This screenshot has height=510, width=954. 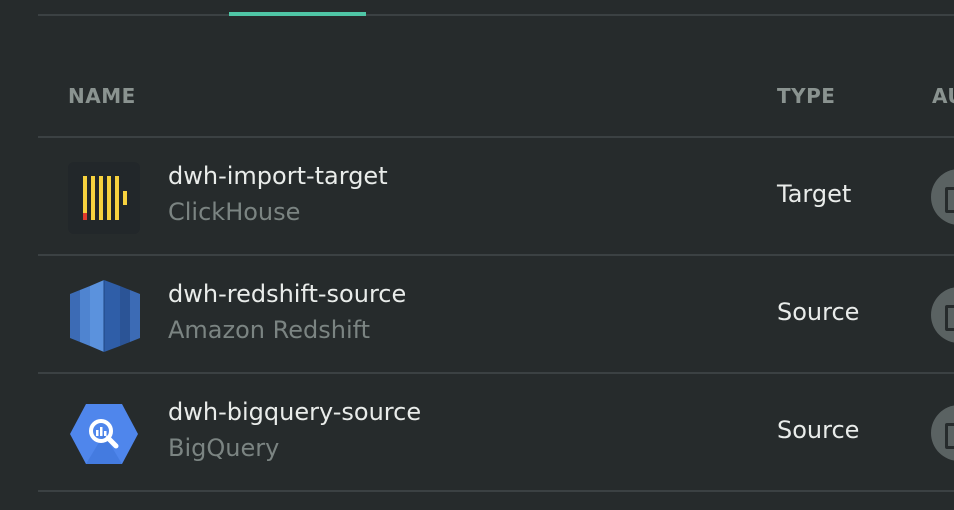 I want to click on tab-bar-divider, so click(x=496, y=15).